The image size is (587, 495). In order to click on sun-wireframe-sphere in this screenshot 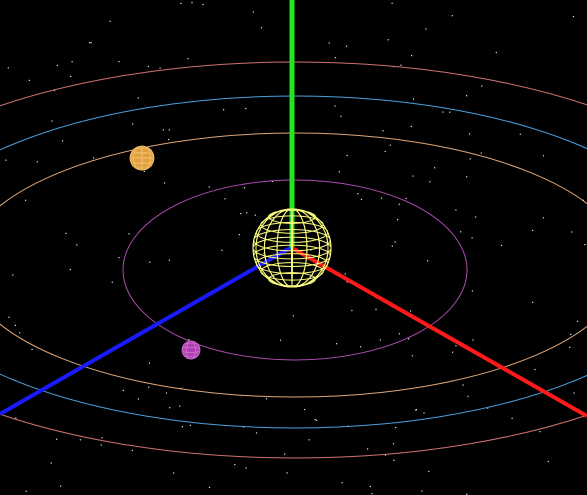, I will do `click(292, 248)`.